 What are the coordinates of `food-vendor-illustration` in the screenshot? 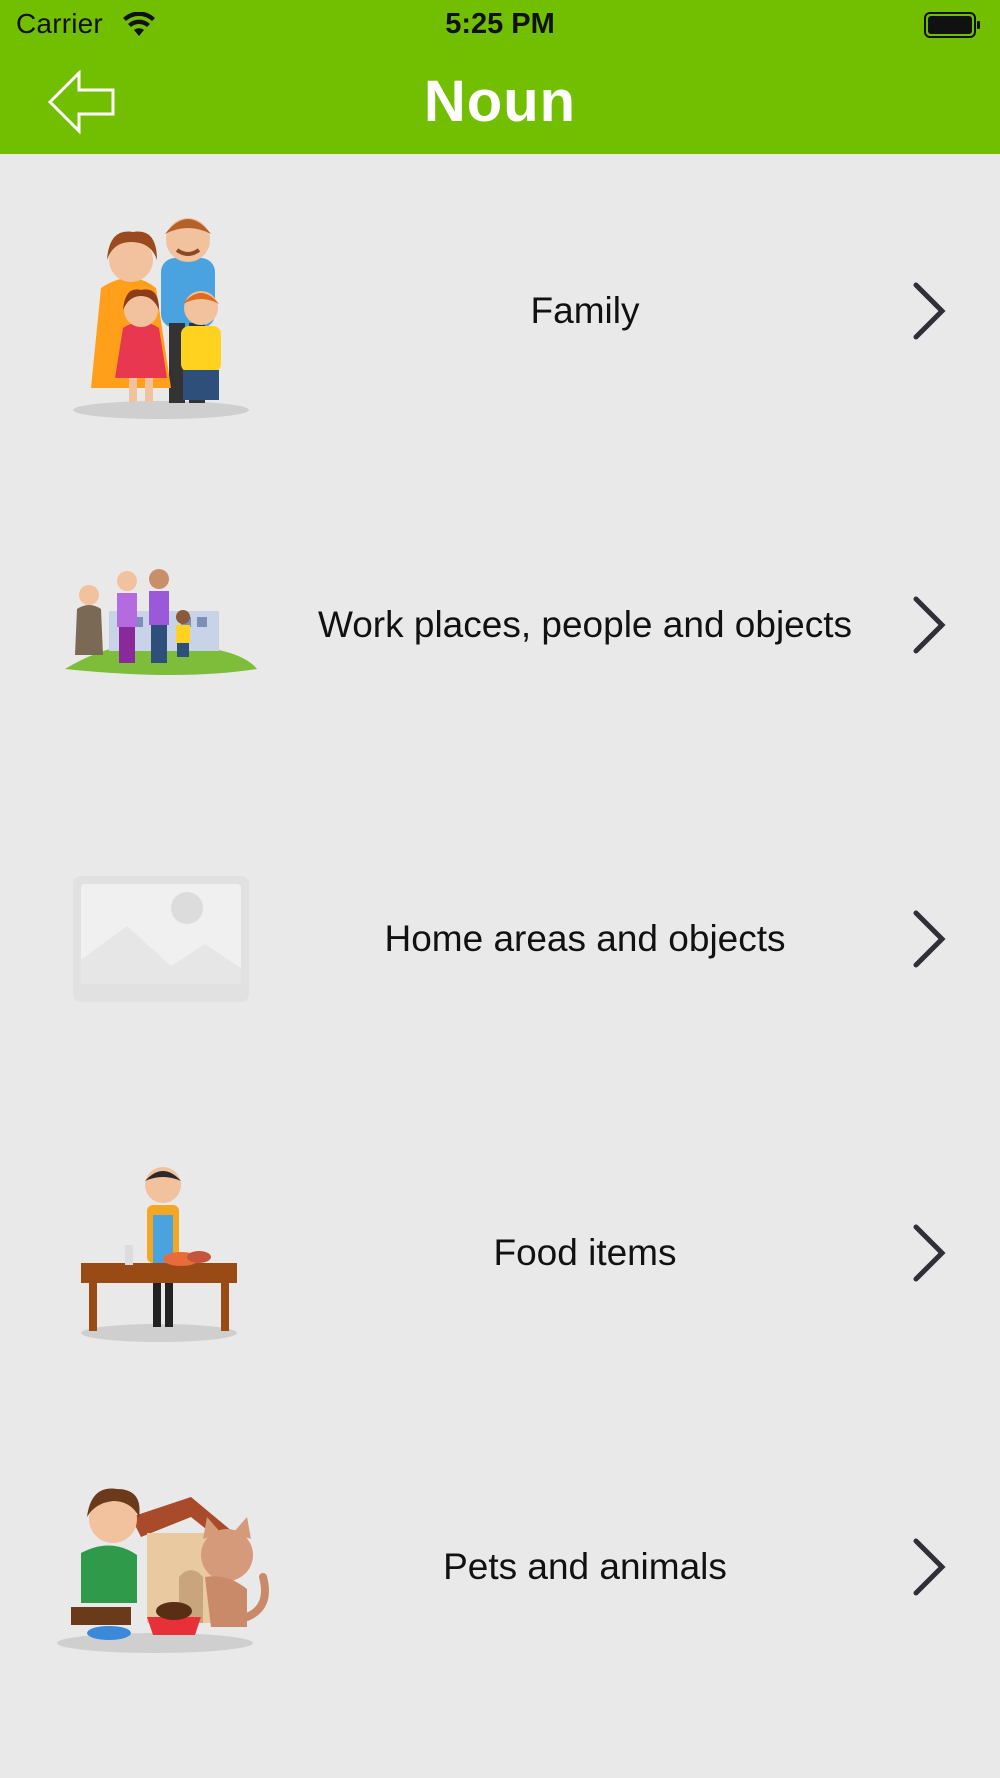 It's located at (161, 1253).